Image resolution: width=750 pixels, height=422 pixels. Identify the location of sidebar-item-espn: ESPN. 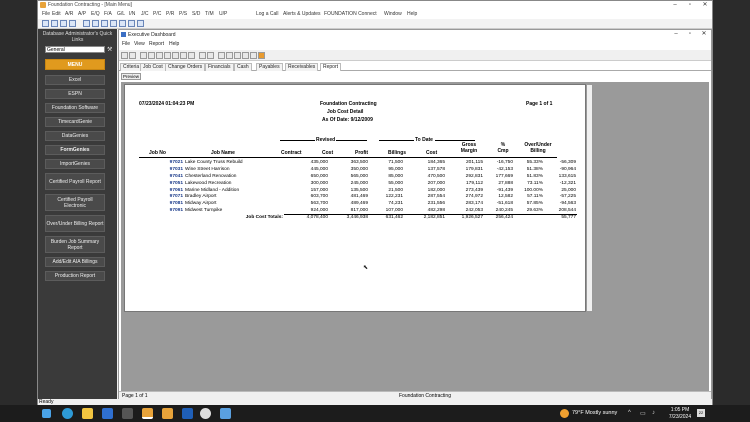
(75, 94).